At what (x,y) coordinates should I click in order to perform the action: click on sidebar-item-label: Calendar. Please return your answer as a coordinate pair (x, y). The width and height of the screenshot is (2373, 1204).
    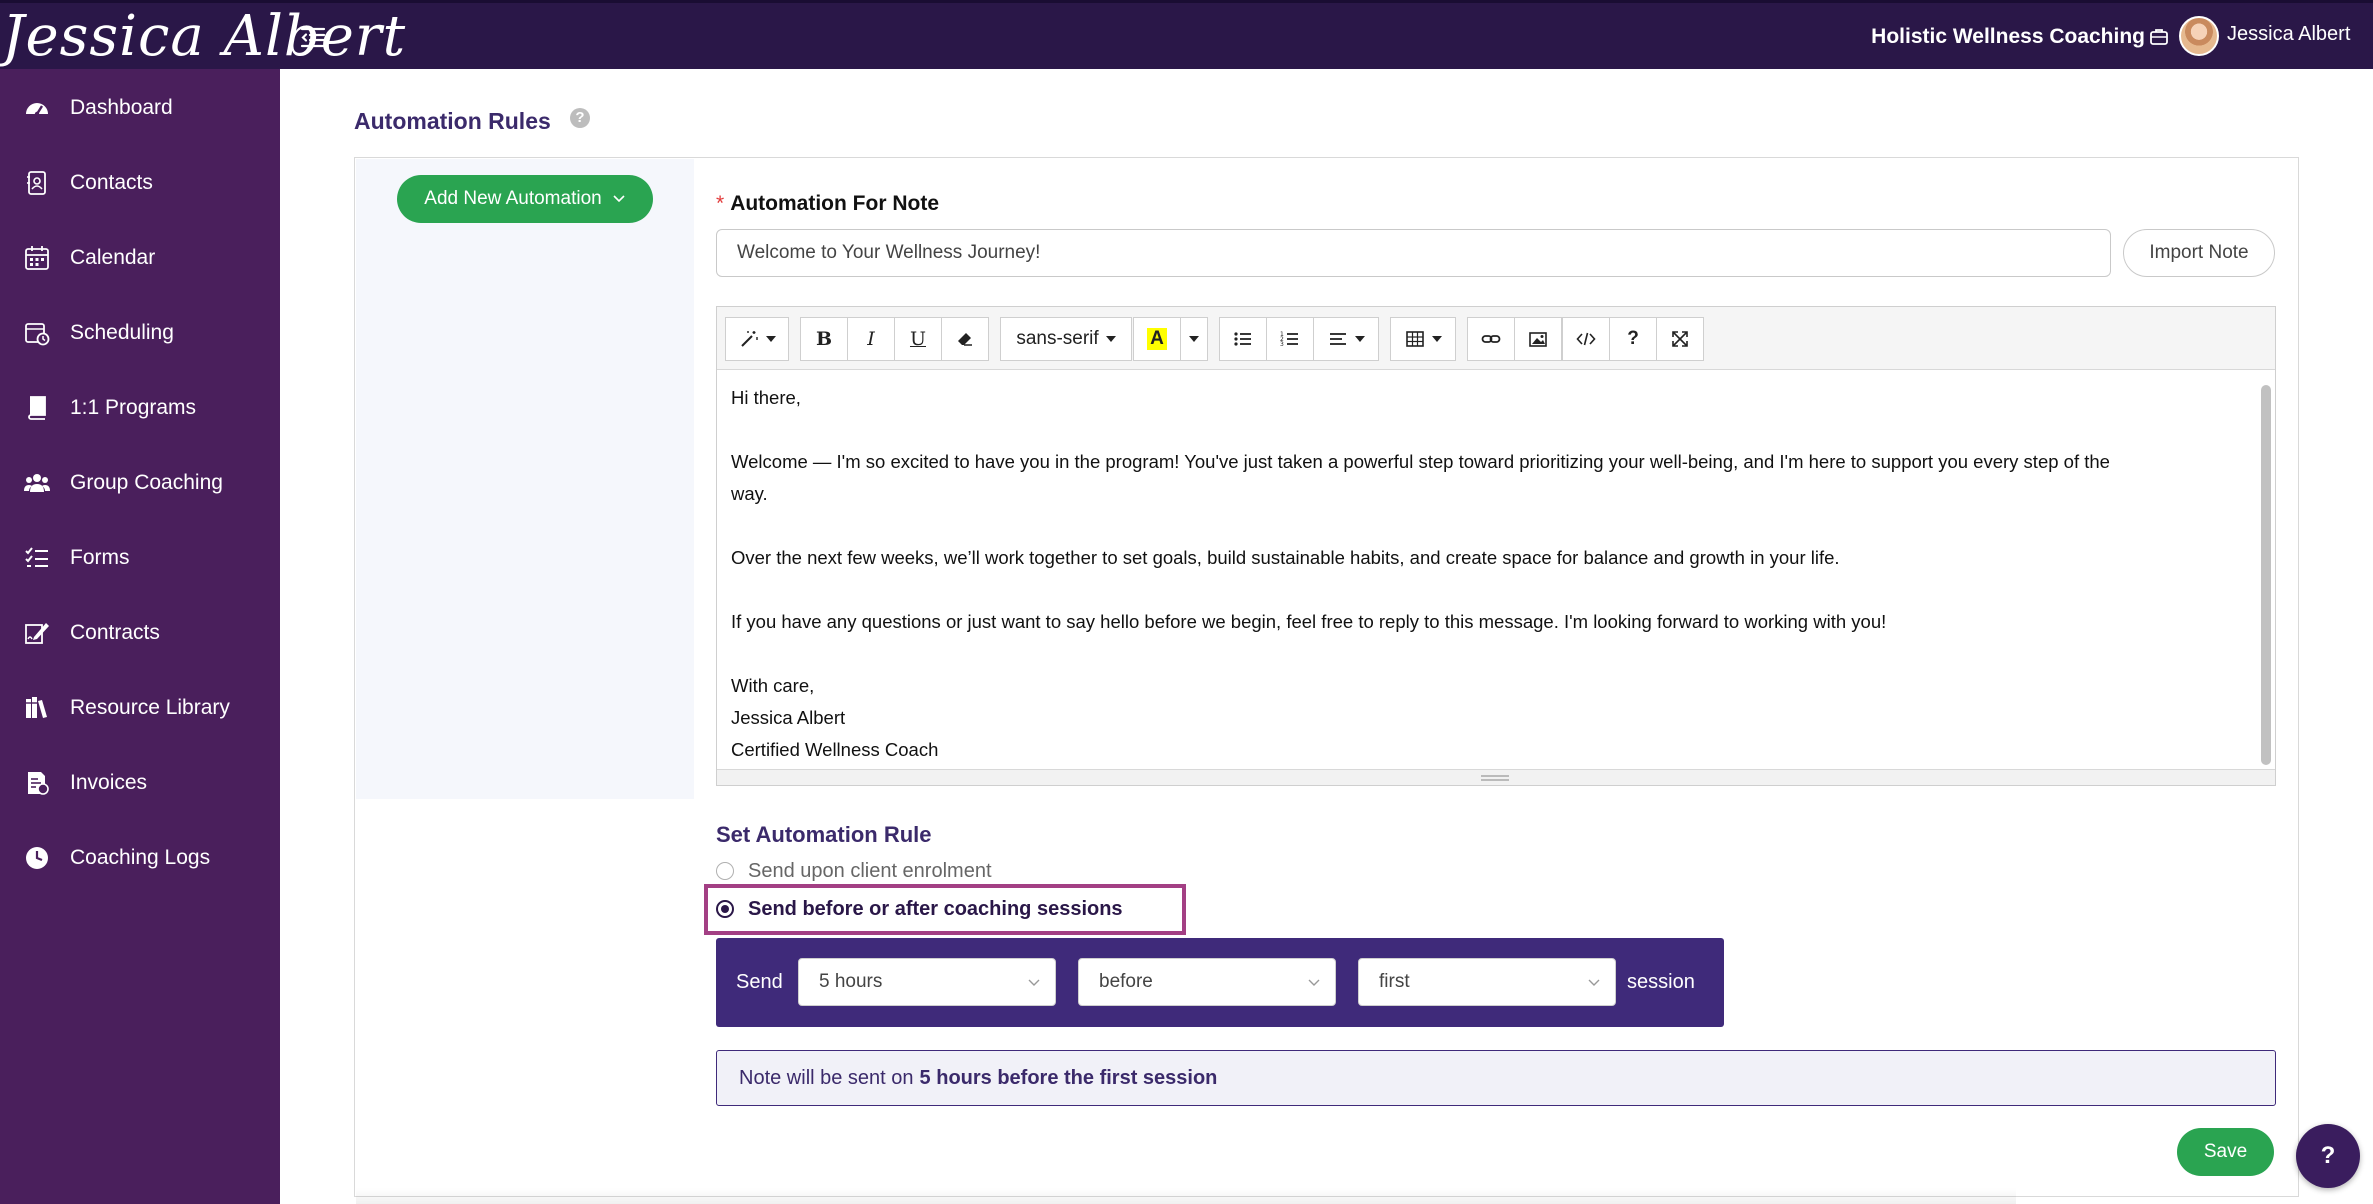
    Looking at the image, I should click on (113, 257).